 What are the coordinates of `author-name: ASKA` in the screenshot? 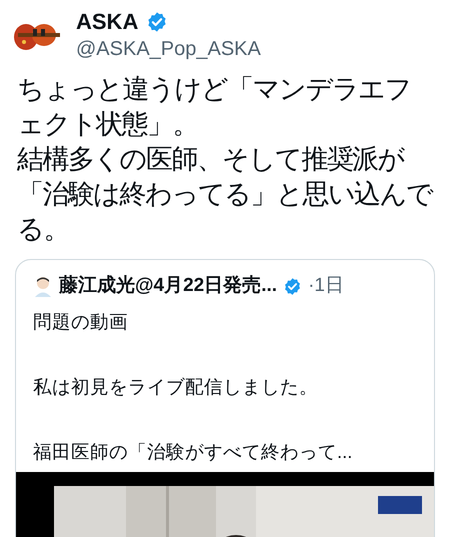 It's located at (107, 22).